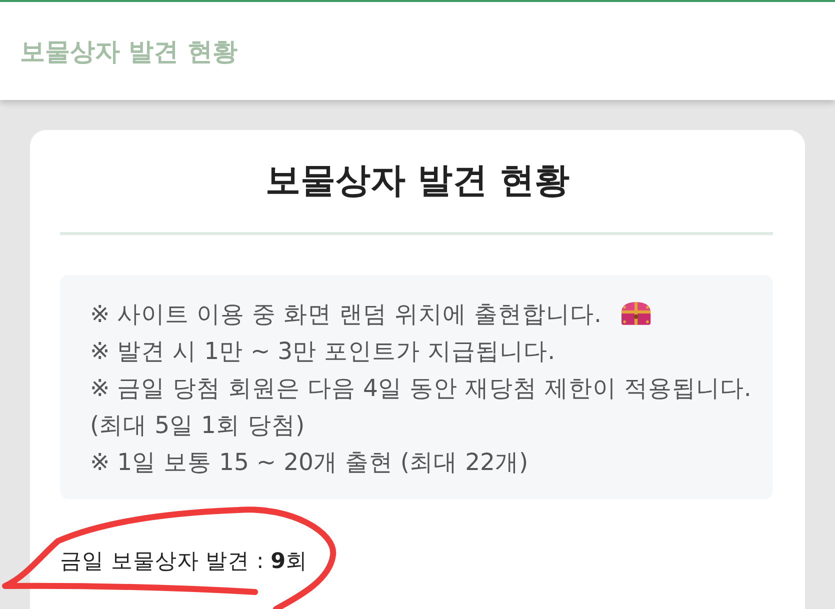 The height and width of the screenshot is (609, 835). Describe the element at coordinates (346, 314) in the screenshot. I see `notice-text: ※ 사이트 이용 중 화면 랜덤 위치에 출현합니다.` at that location.